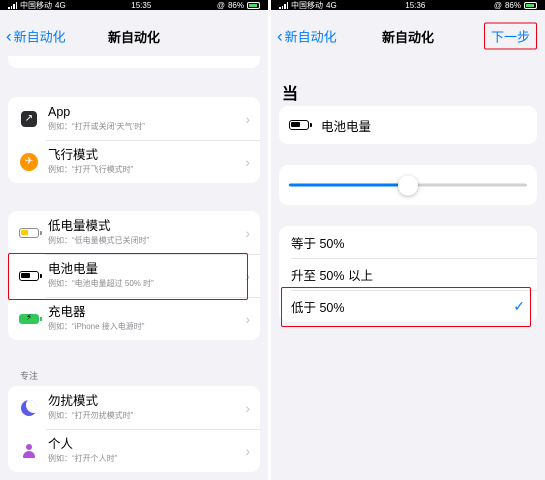  I want to click on option-equal-50: 等于 50%, so click(408, 242).